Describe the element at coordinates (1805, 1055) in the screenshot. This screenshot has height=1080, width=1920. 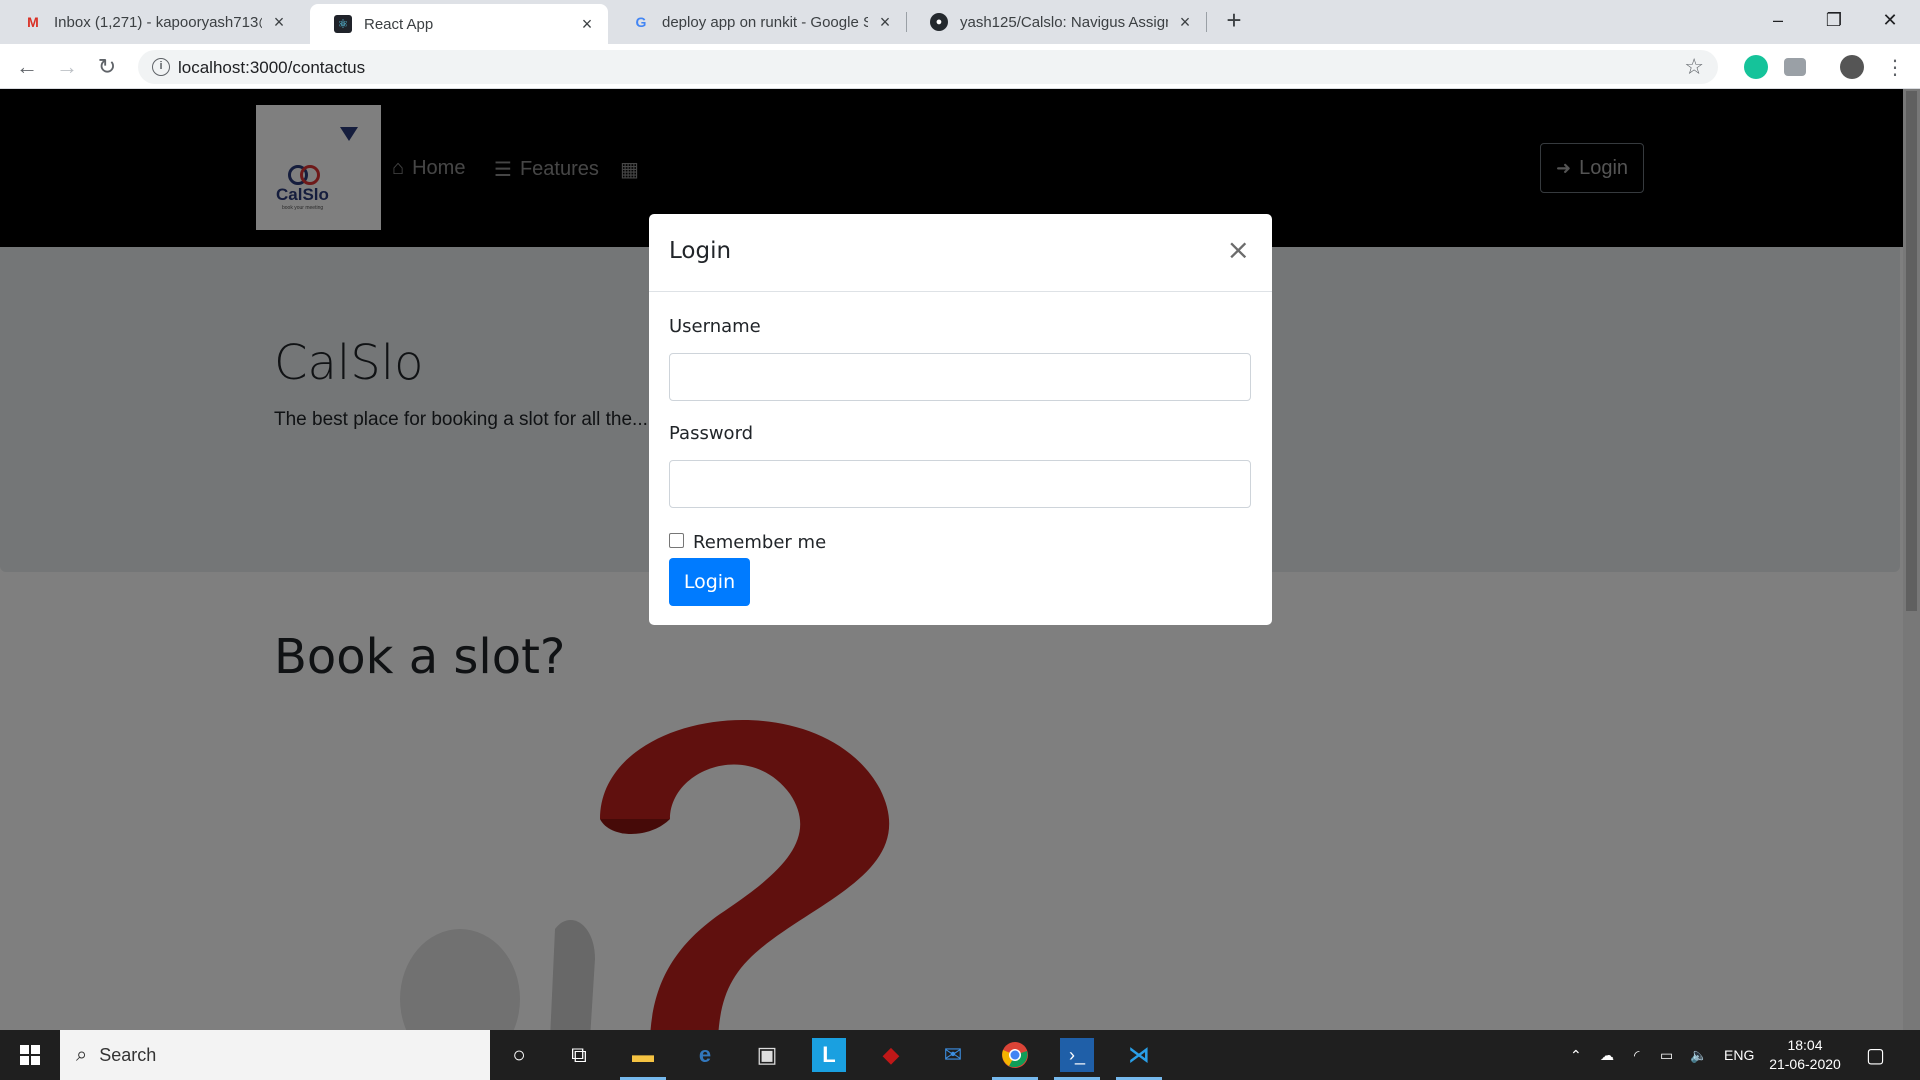
I see `taskbar-clock: 18:04 21-06-2020` at that location.